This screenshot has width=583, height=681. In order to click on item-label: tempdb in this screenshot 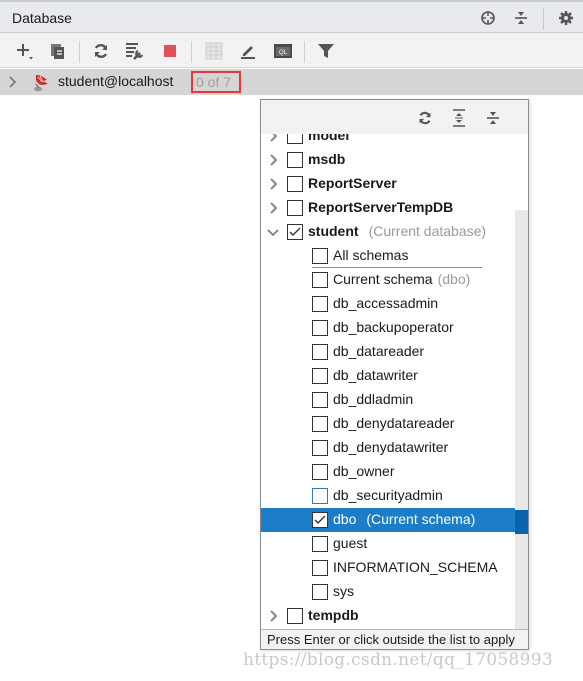, I will do `click(333, 615)`.